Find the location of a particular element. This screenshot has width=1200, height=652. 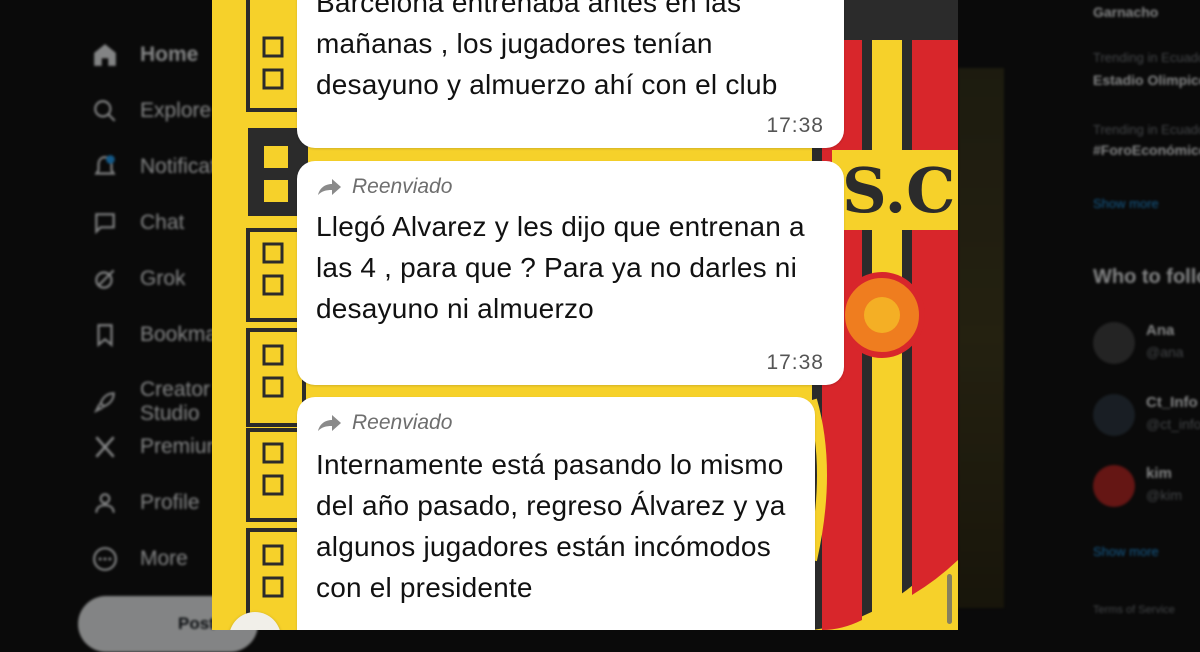

bell-icon is located at coordinates (105, 167).